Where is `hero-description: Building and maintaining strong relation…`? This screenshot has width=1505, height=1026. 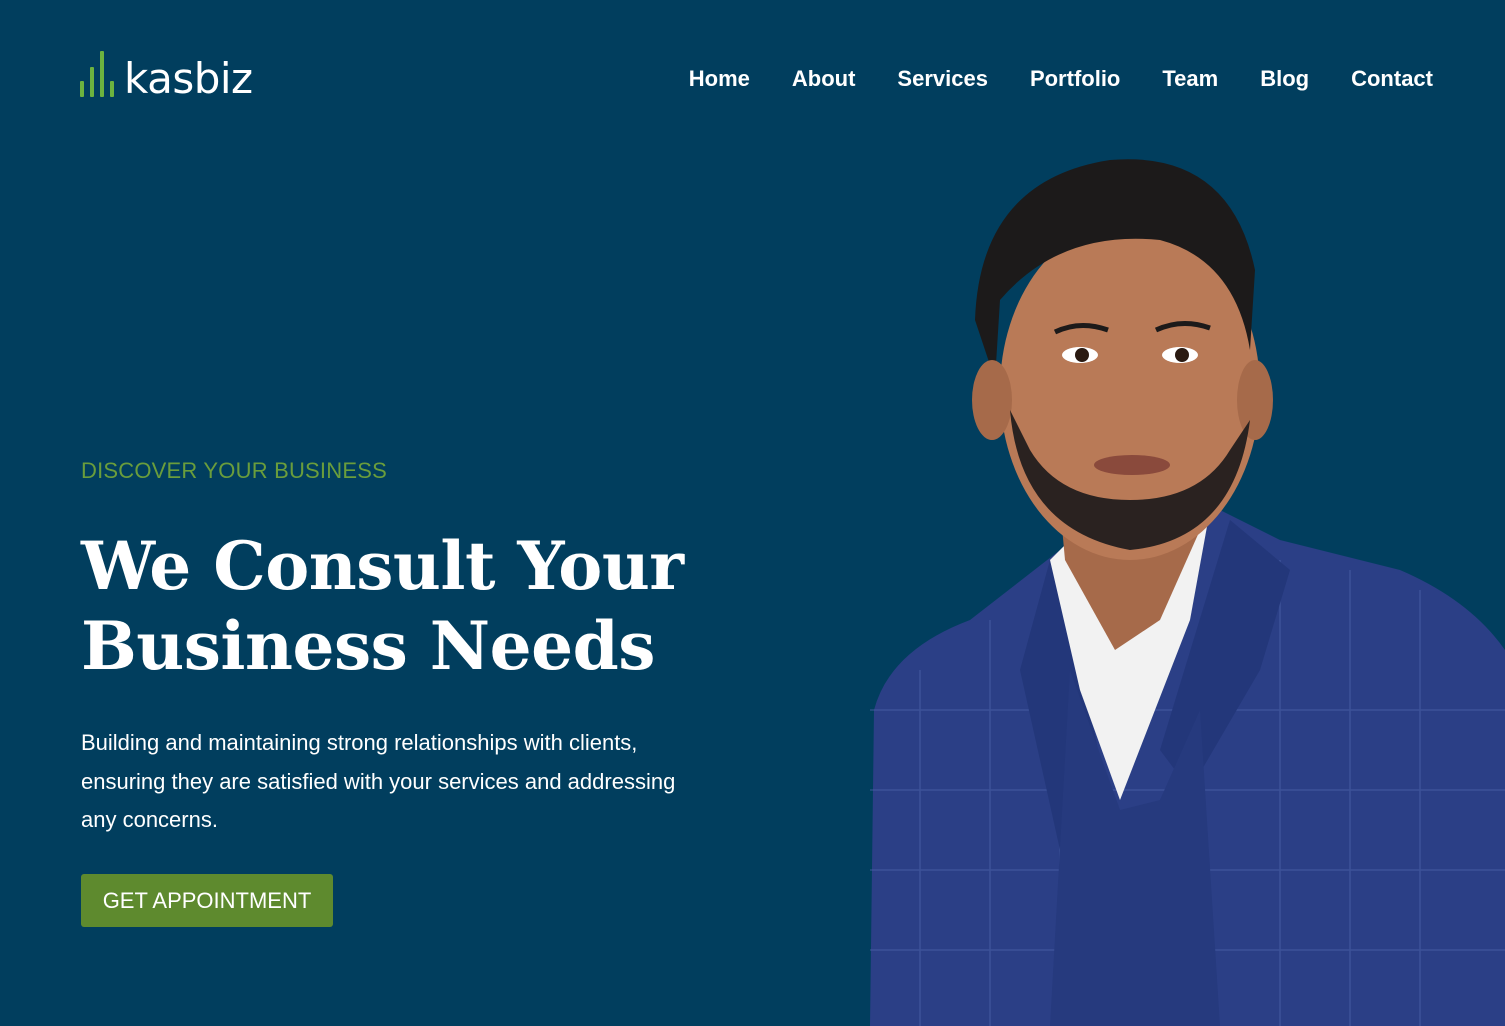 hero-description: Building and maintaining strong relation… is located at coordinates (378, 781).